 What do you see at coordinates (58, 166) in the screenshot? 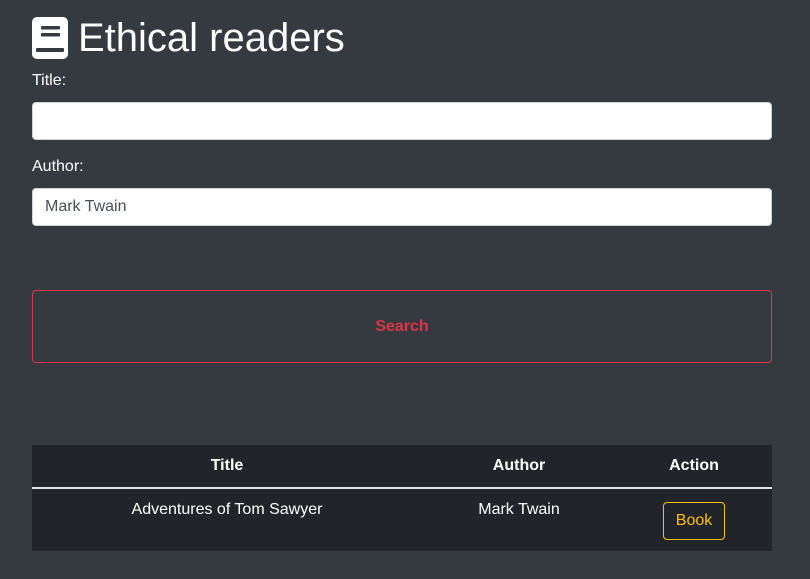
I see `author-label: Author:` at bounding box center [58, 166].